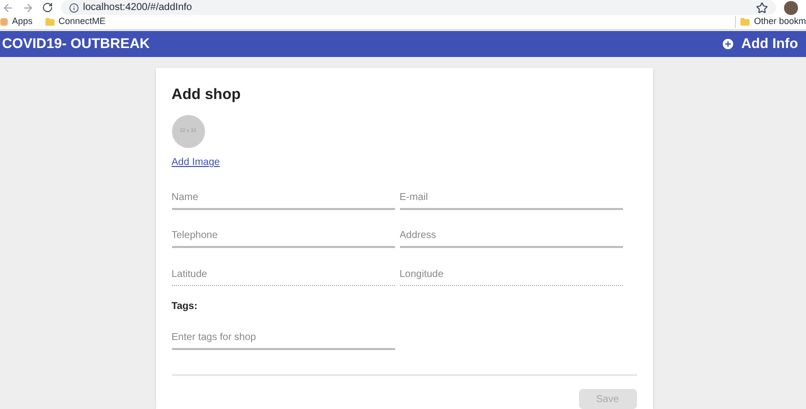 This screenshot has height=409, width=806. What do you see at coordinates (511, 198) in the screenshot?
I see `input-field: E-mail` at bounding box center [511, 198].